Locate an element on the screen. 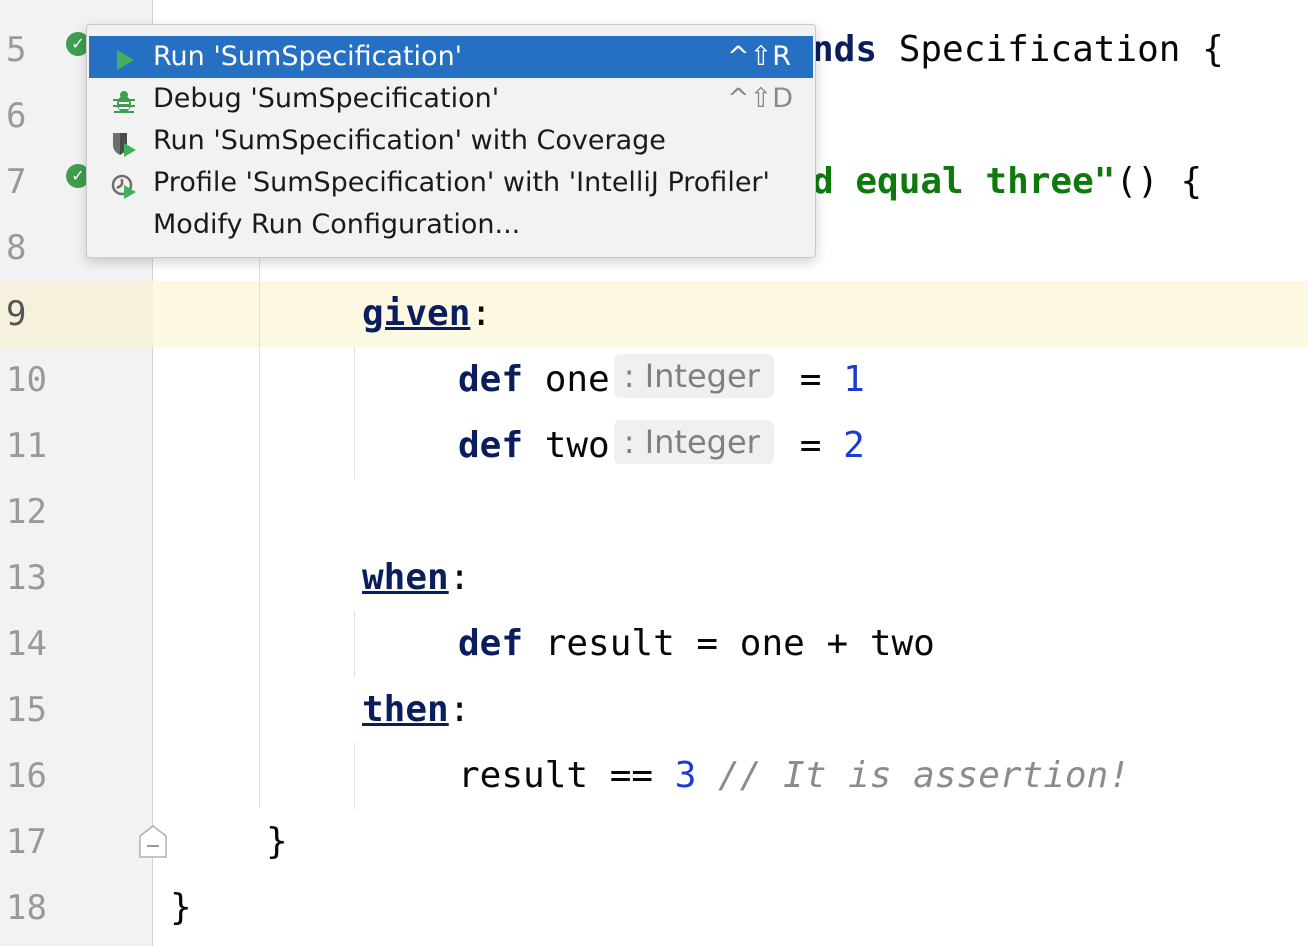 This screenshot has width=1308, height=946. menu-item-run-with-coverage: Run 'SumSpecification' with Coverage is located at coordinates (451, 141).